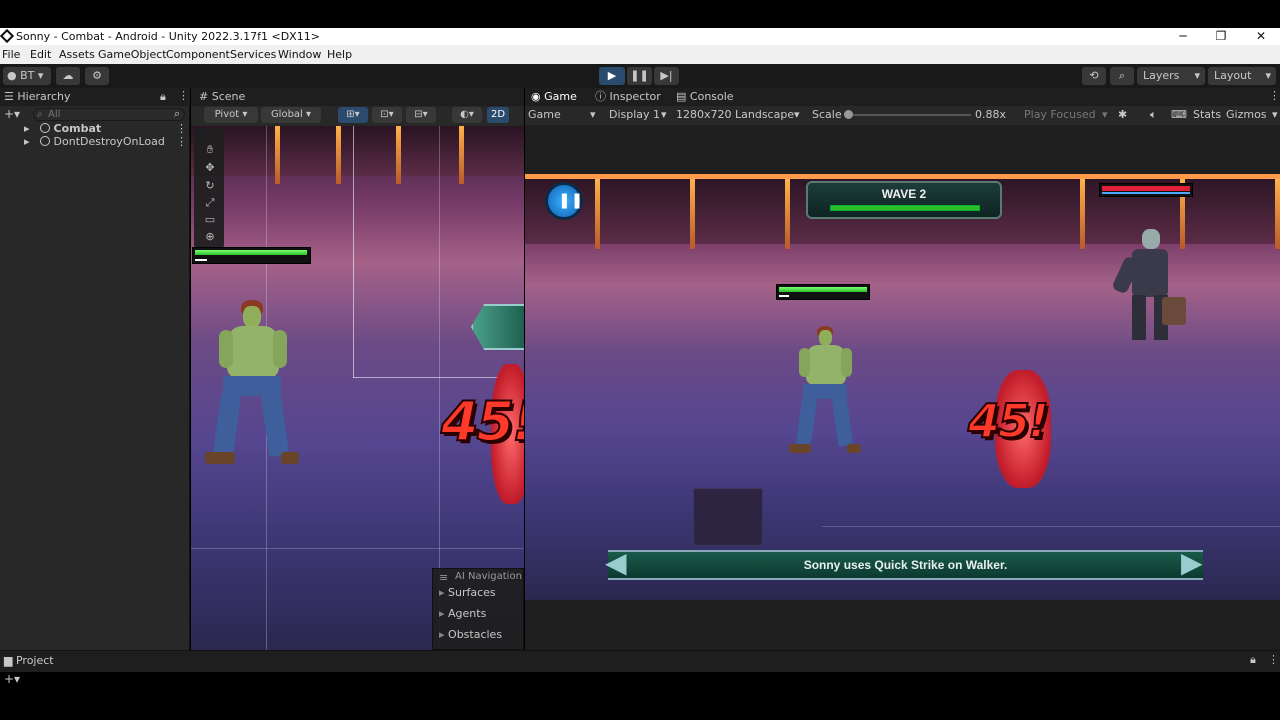 Image resolution: width=1280 pixels, height=720 pixels. I want to click on rect-tool-icon: ▭, so click(210, 220).